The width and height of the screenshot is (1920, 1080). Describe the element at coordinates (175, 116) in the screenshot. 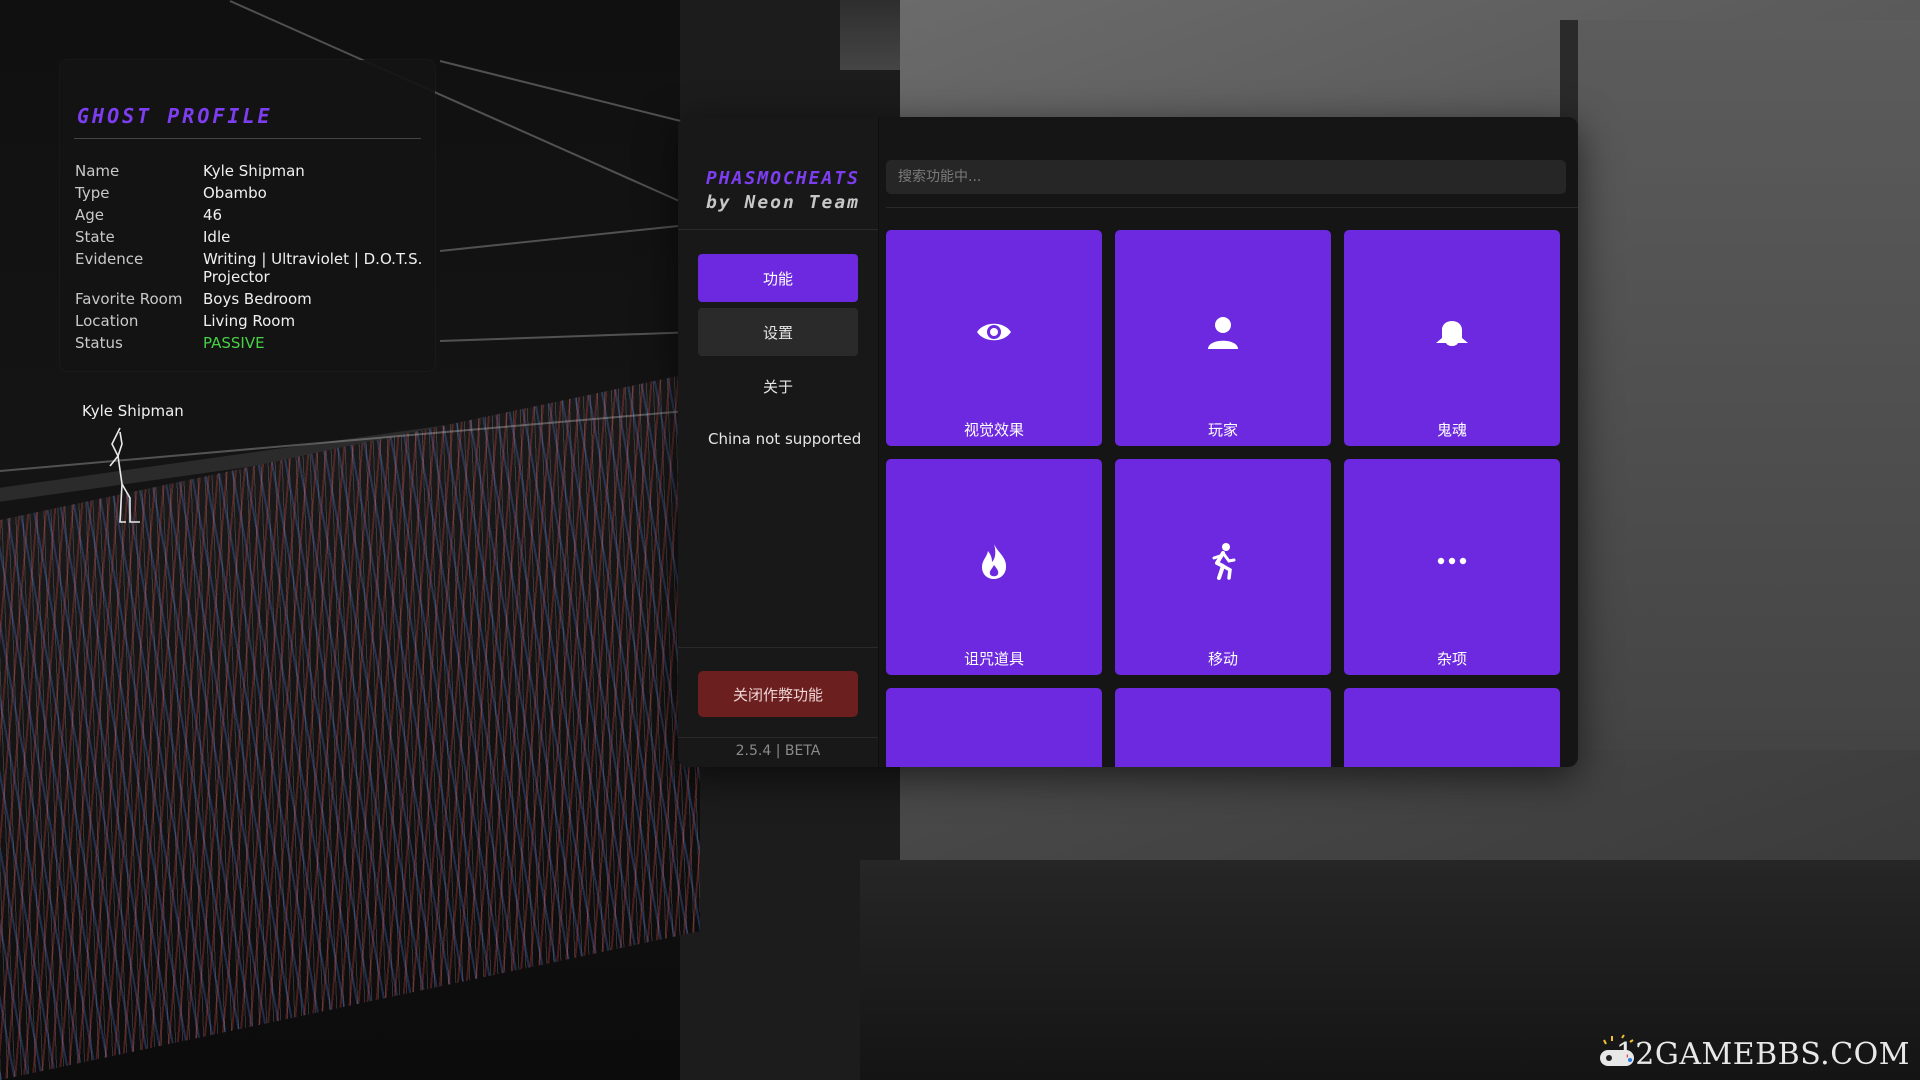

I see `ghost-profile-title: GHOST PROFILE` at that location.